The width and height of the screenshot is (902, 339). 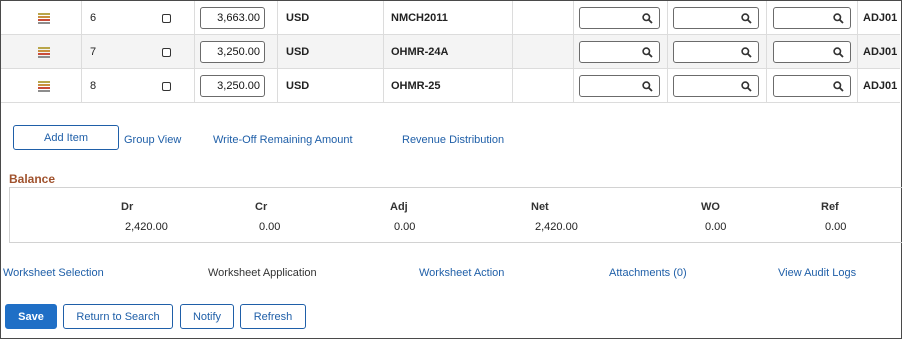 What do you see at coordinates (152, 140) in the screenshot?
I see `group-view-link: Group View` at bounding box center [152, 140].